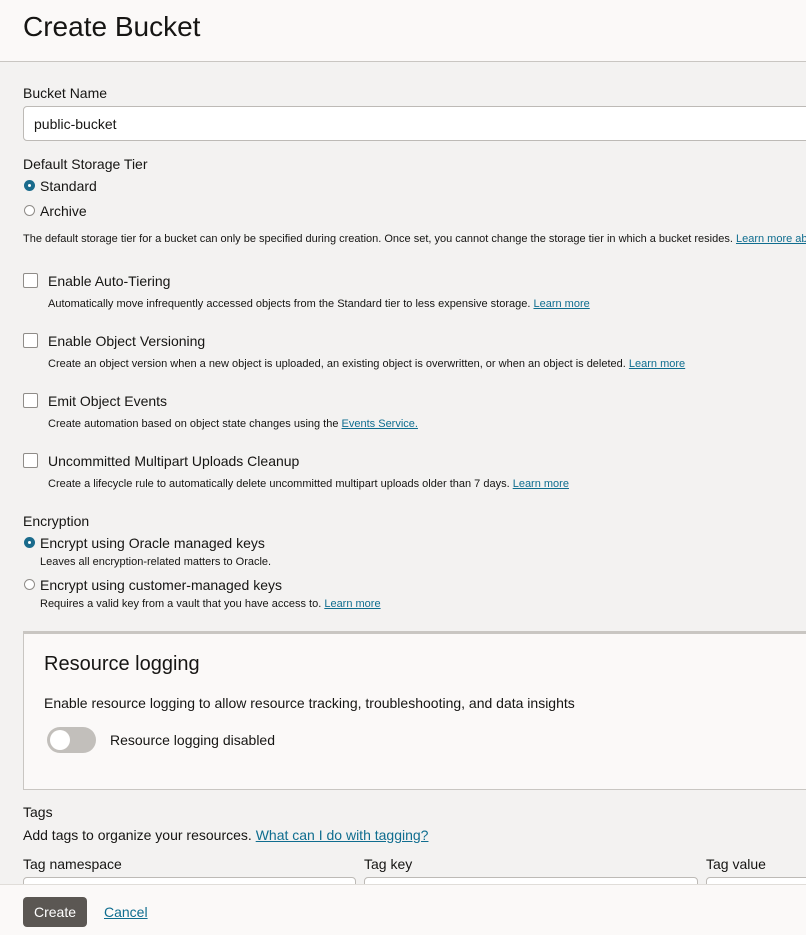  I want to click on storage-tier-learn-more-link: Learn more ab, so click(771, 239).